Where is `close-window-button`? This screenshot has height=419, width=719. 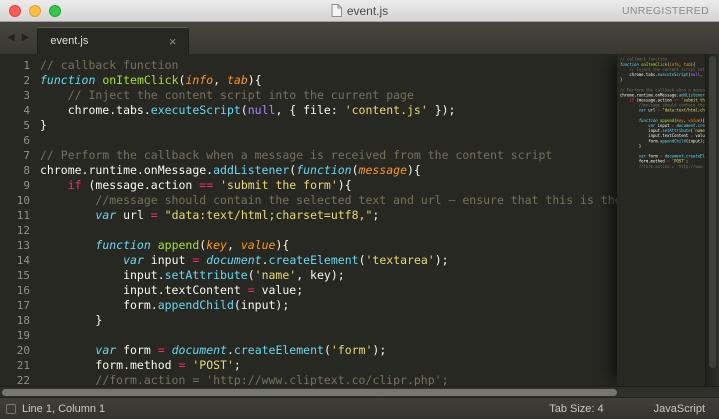 close-window-button is located at coordinates (15, 10).